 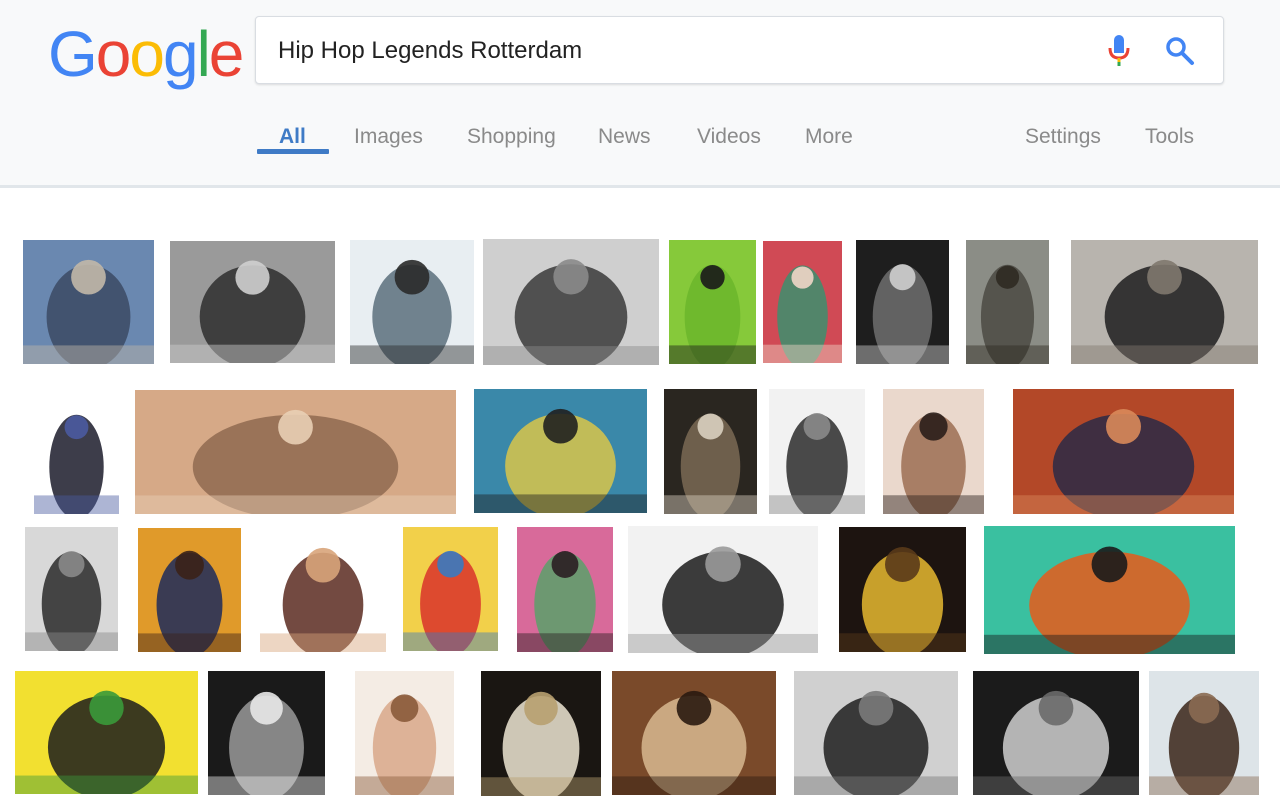 I want to click on image-result-smiling-man-closeup, so click(x=694, y=733).